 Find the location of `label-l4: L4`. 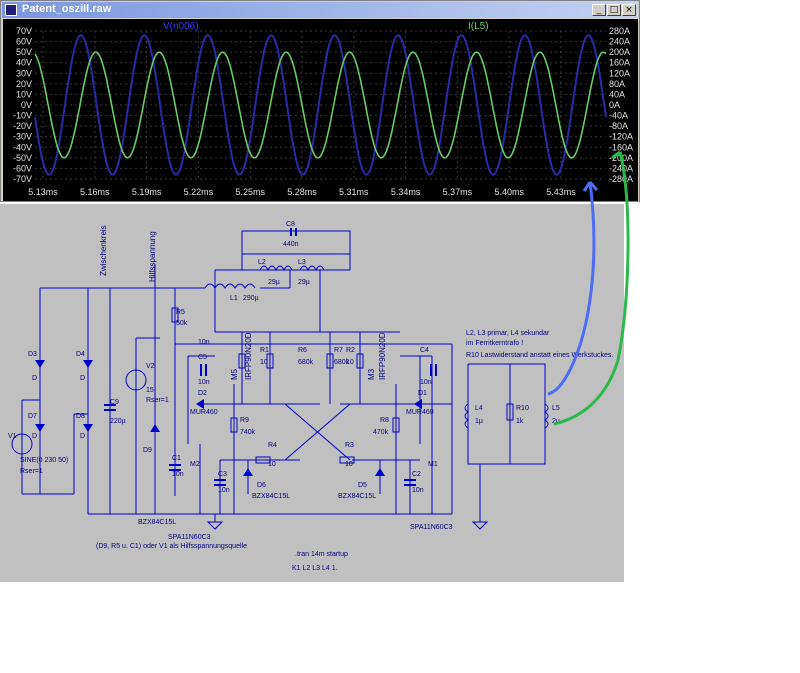

label-l4: L4 is located at coordinates (479, 408).